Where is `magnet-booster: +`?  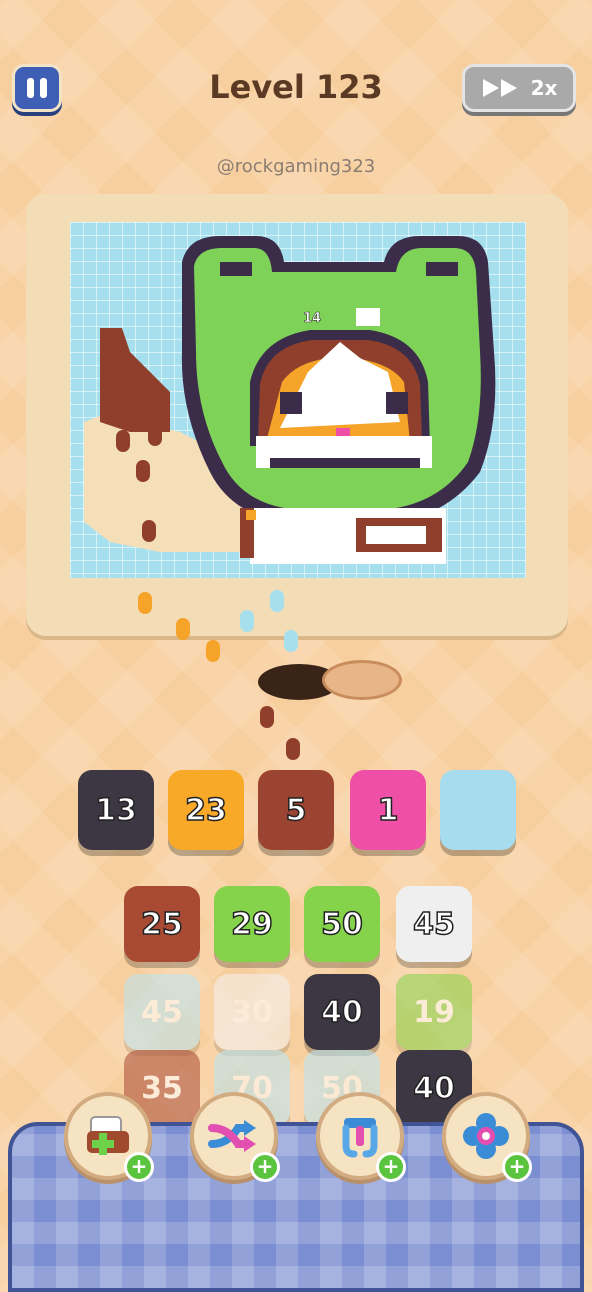
magnet-booster: + is located at coordinates (361, 1137).